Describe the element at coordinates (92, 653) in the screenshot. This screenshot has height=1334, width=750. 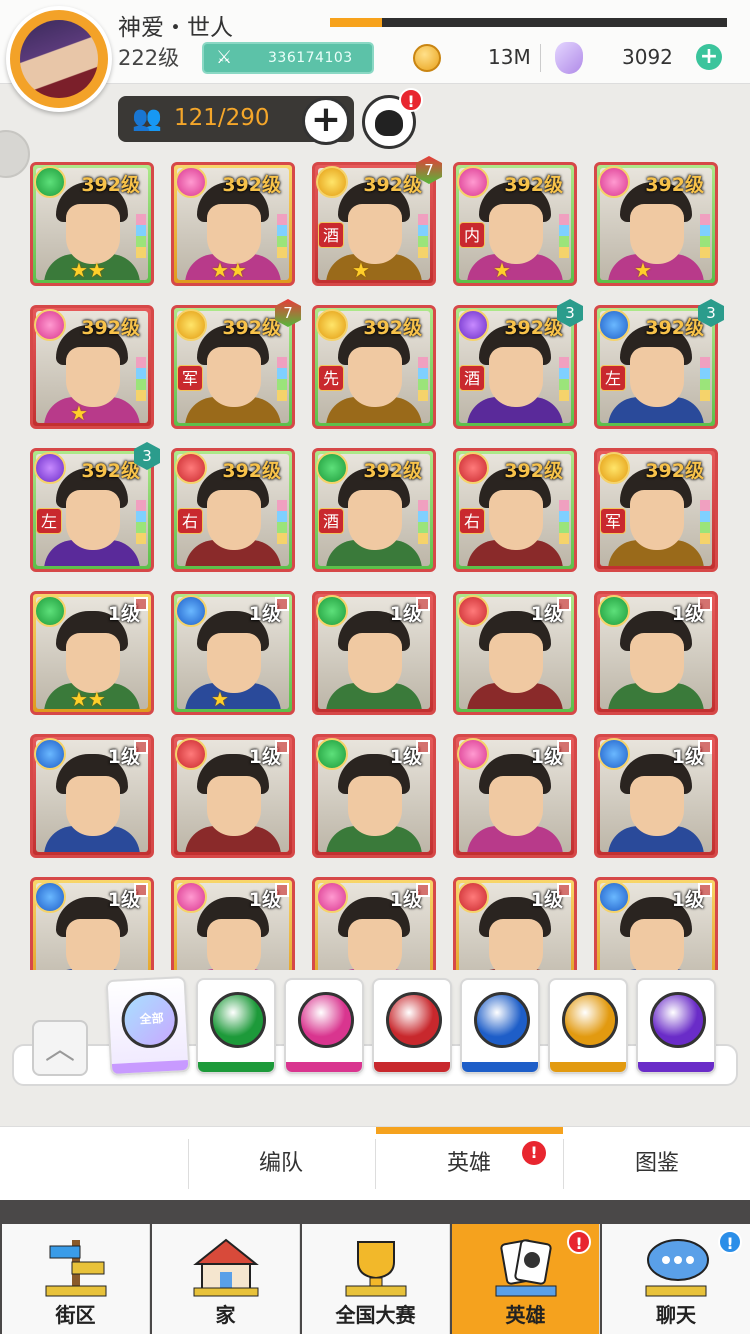
I see `hero-card: 1级 ★★` at that location.